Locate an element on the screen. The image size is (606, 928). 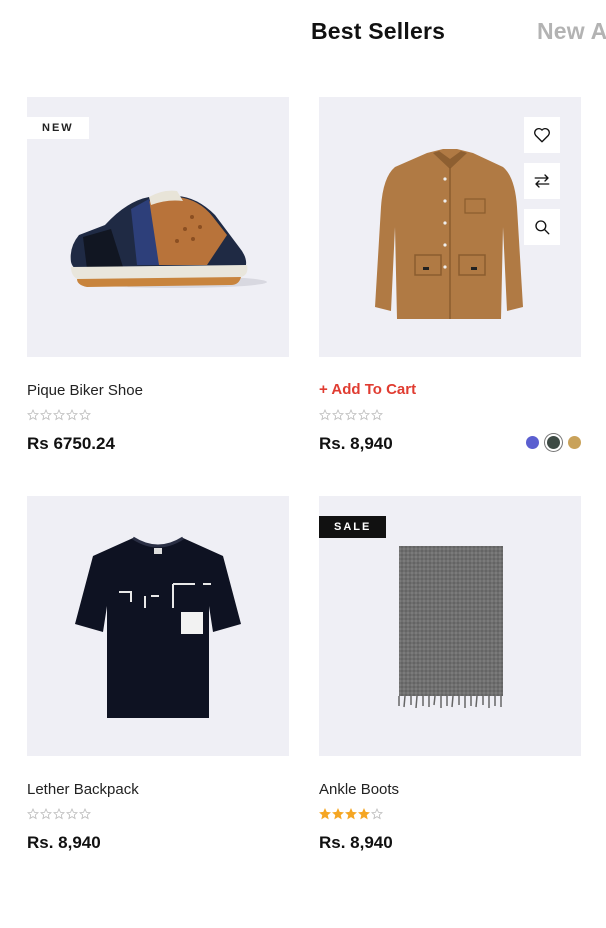
product-image: SALE is located at coordinates (450, 626).